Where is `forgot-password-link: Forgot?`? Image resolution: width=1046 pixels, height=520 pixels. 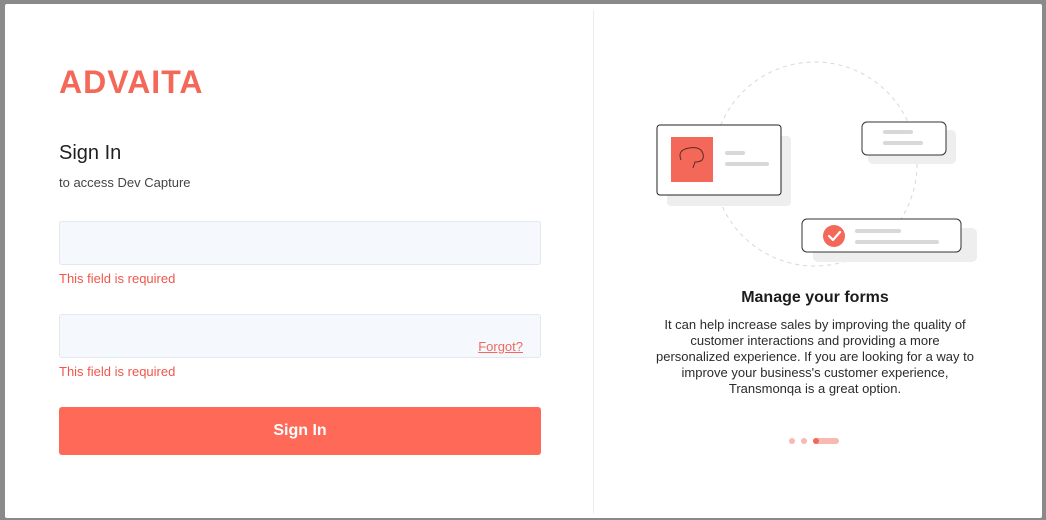 forgot-password-link: Forgot? is located at coordinates (500, 346).